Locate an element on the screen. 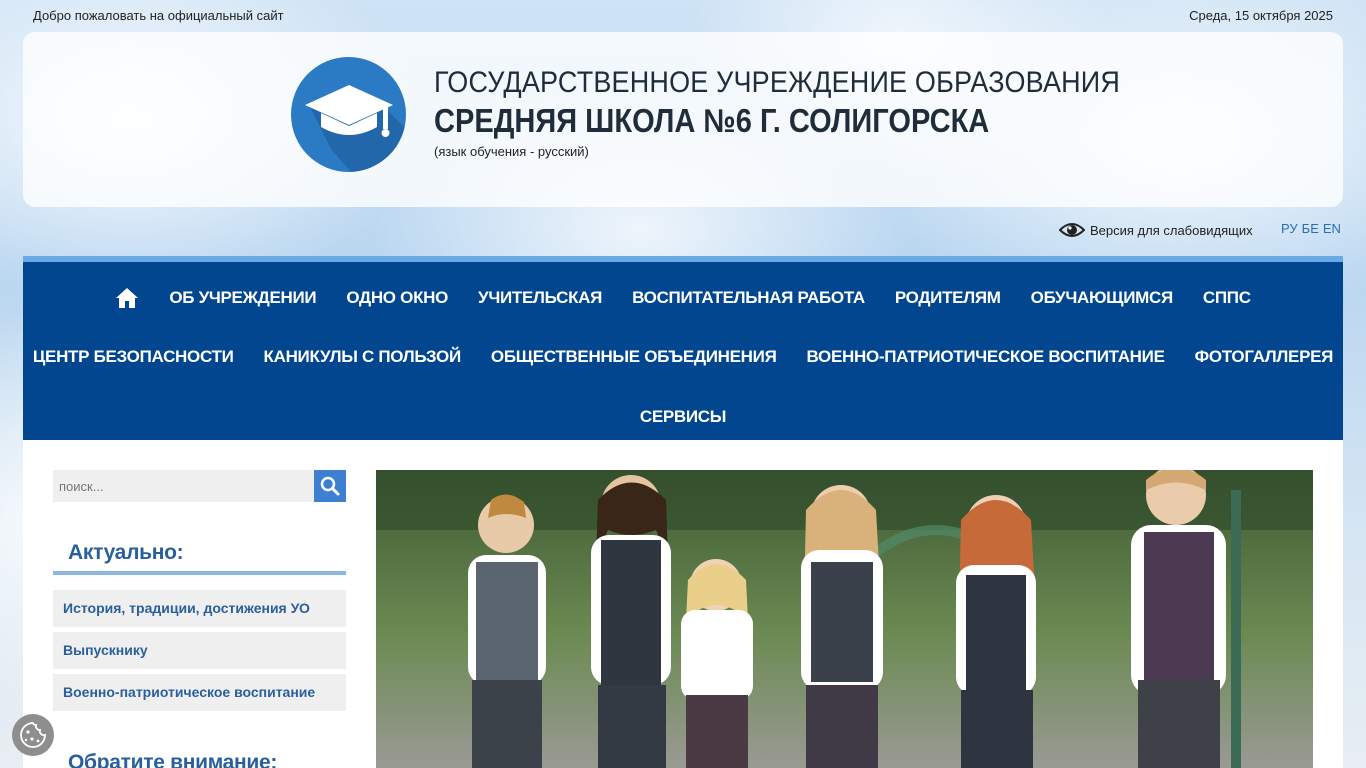 The width and height of the screenshot is (1366, 768). search-input is located at coordinates (183, 486).